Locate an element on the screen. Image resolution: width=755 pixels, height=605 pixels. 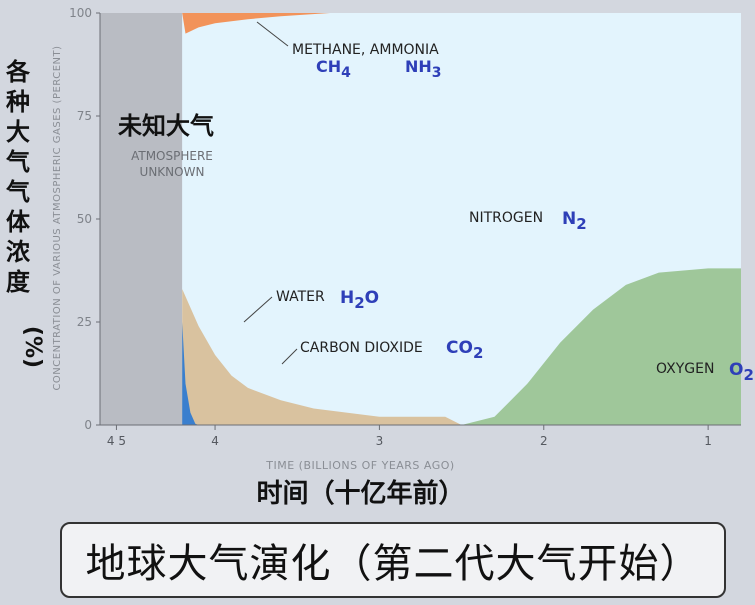
unknown-atmosphere-region is located at coordinates (141, 219).